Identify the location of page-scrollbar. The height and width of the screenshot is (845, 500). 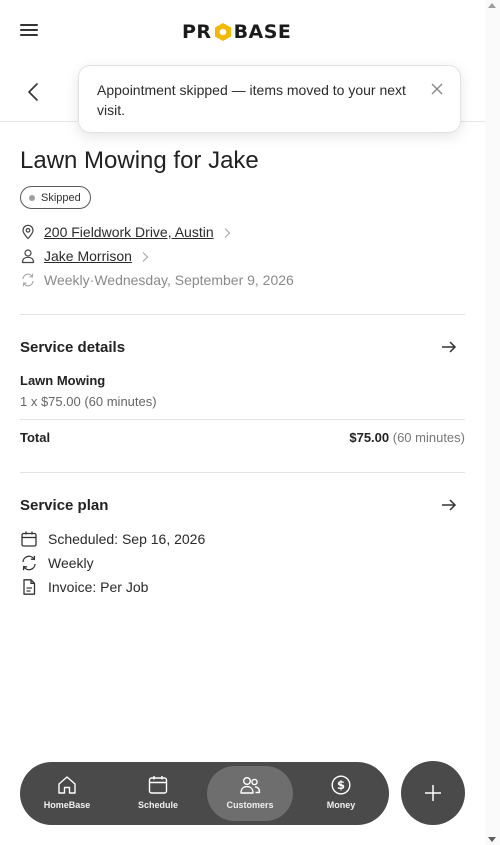
(492, 422).